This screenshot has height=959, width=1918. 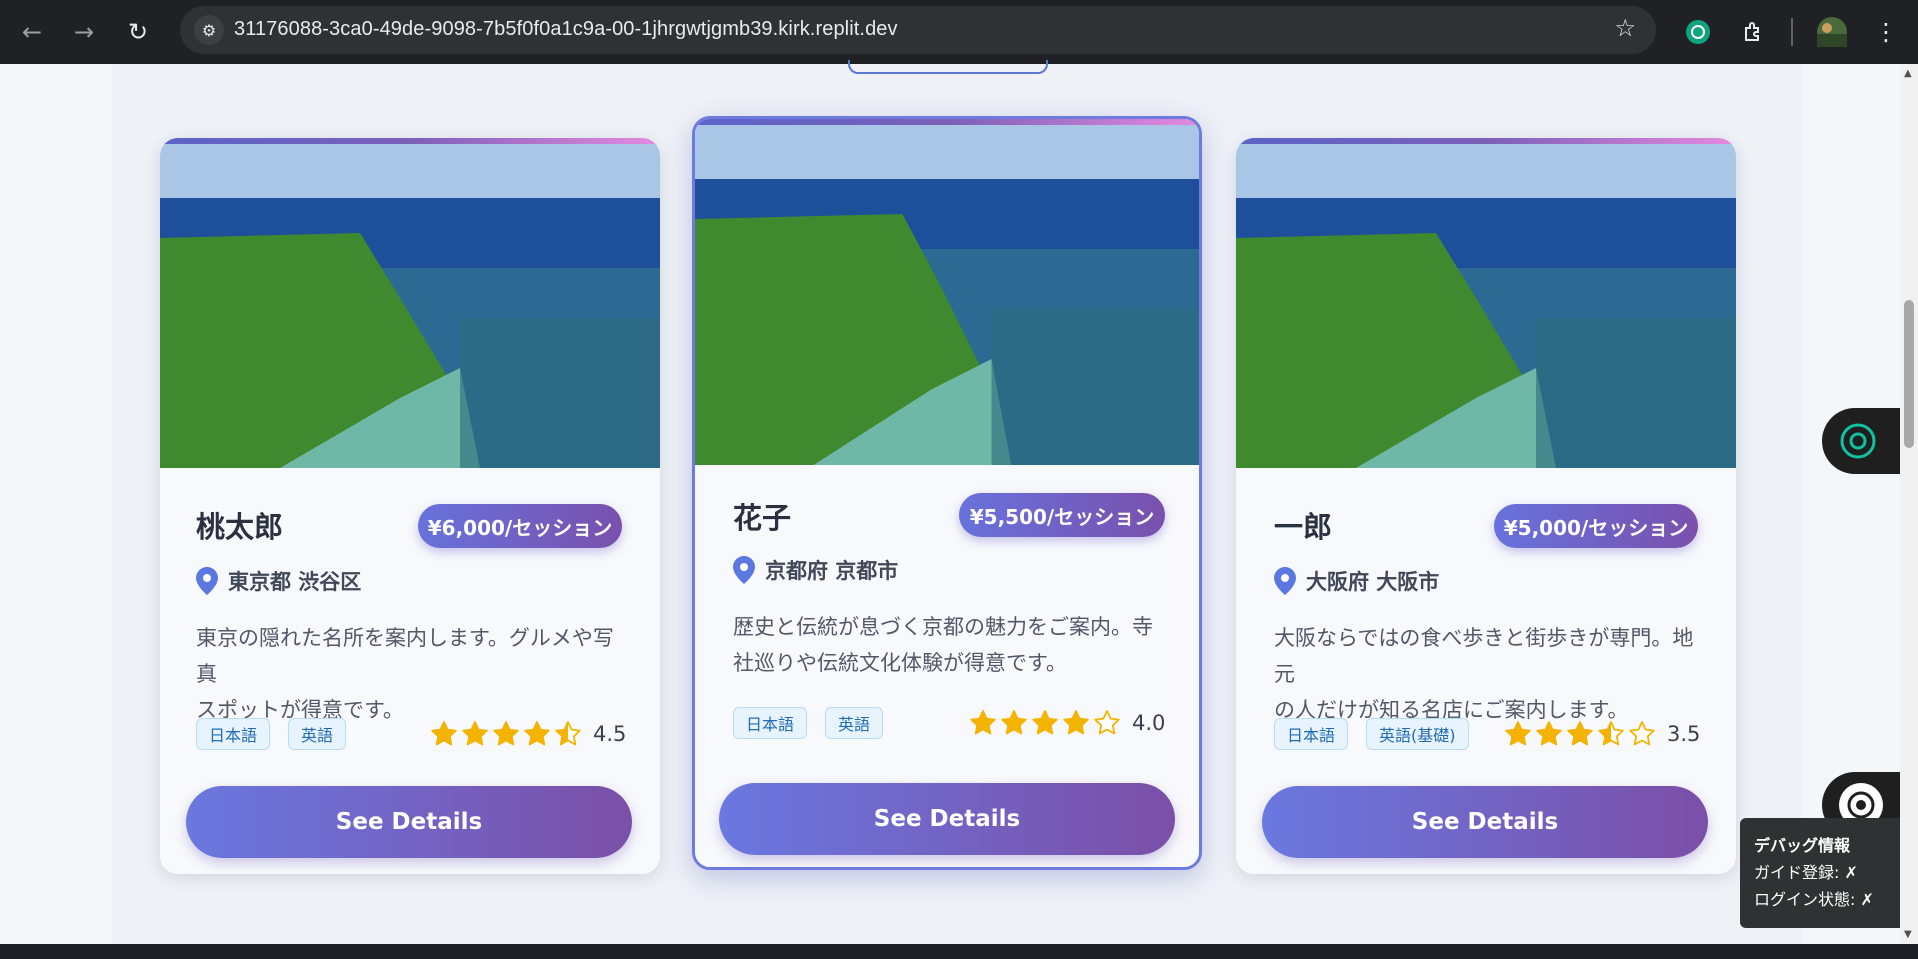 What do you see at coordinates (1625, 28) in the screenshot?
I see `bookmark-star-icon: ☆` at bounding box center [1625, 28].